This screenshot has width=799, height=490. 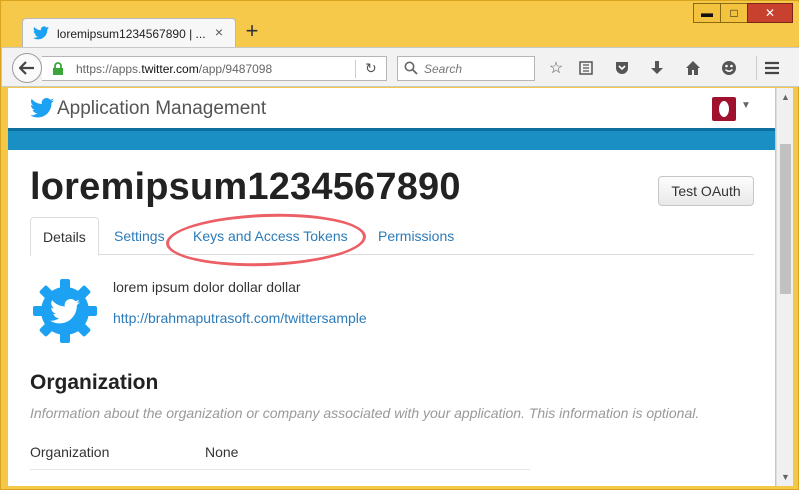 I want to click on scroll-thumb, so click(x=785, y=219).